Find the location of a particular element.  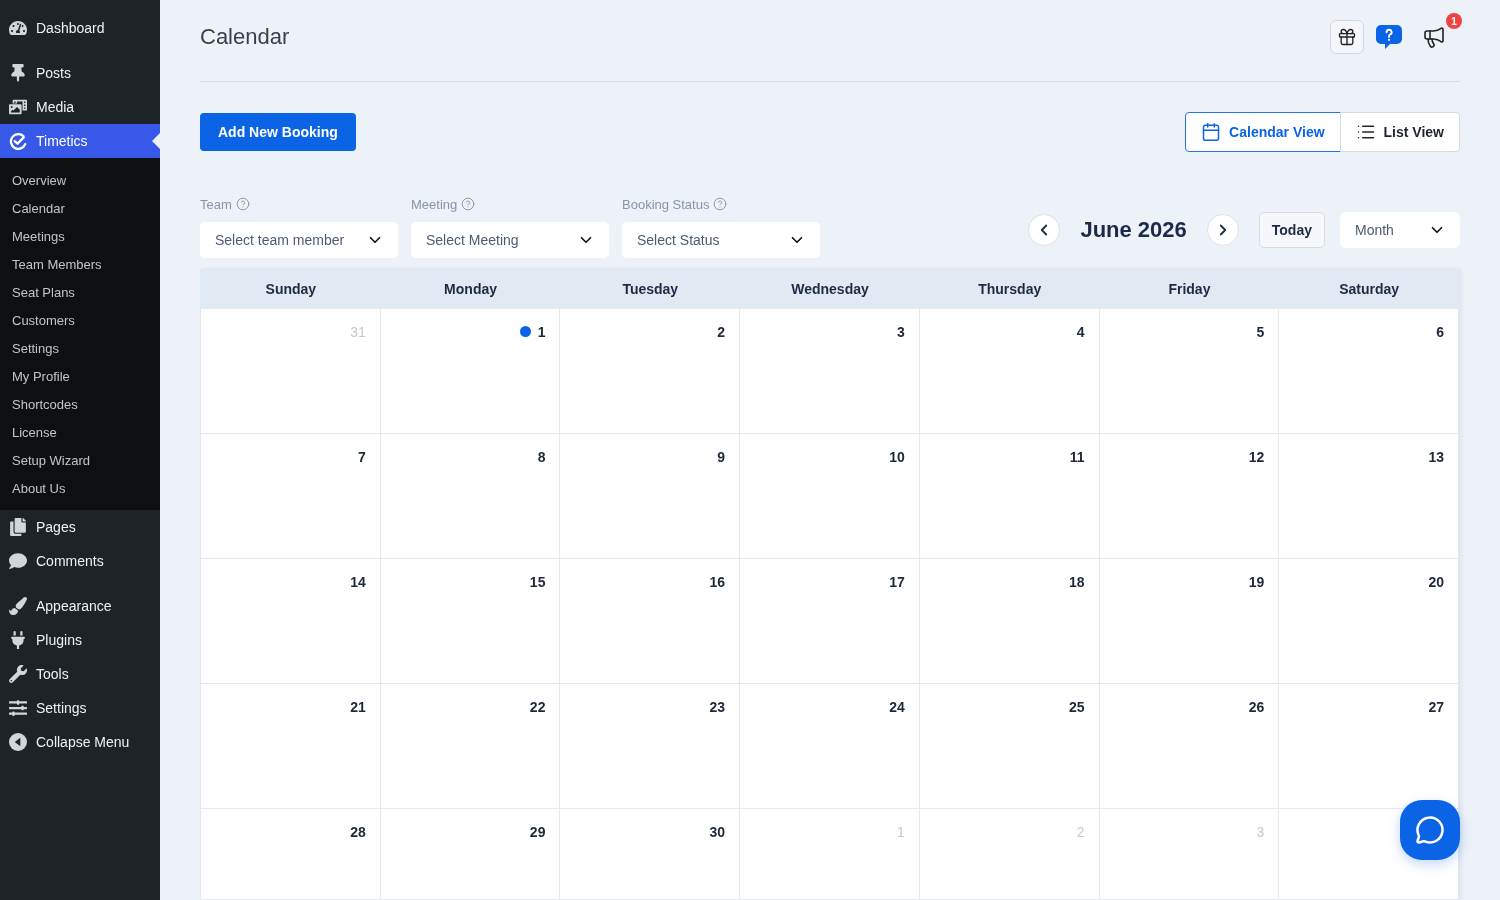

view-toggle-button: List View is located at coordinates (1399, 132).